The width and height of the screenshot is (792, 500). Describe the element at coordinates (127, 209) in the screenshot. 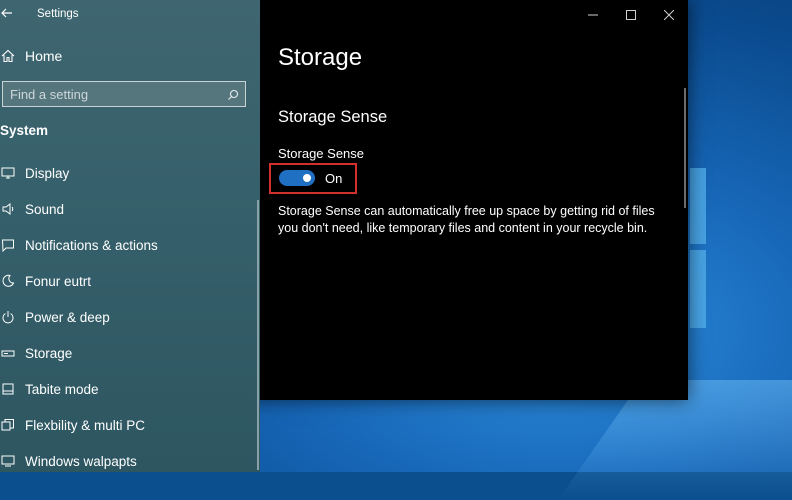

I see `sidebar-item-sound: Sound` at that location.